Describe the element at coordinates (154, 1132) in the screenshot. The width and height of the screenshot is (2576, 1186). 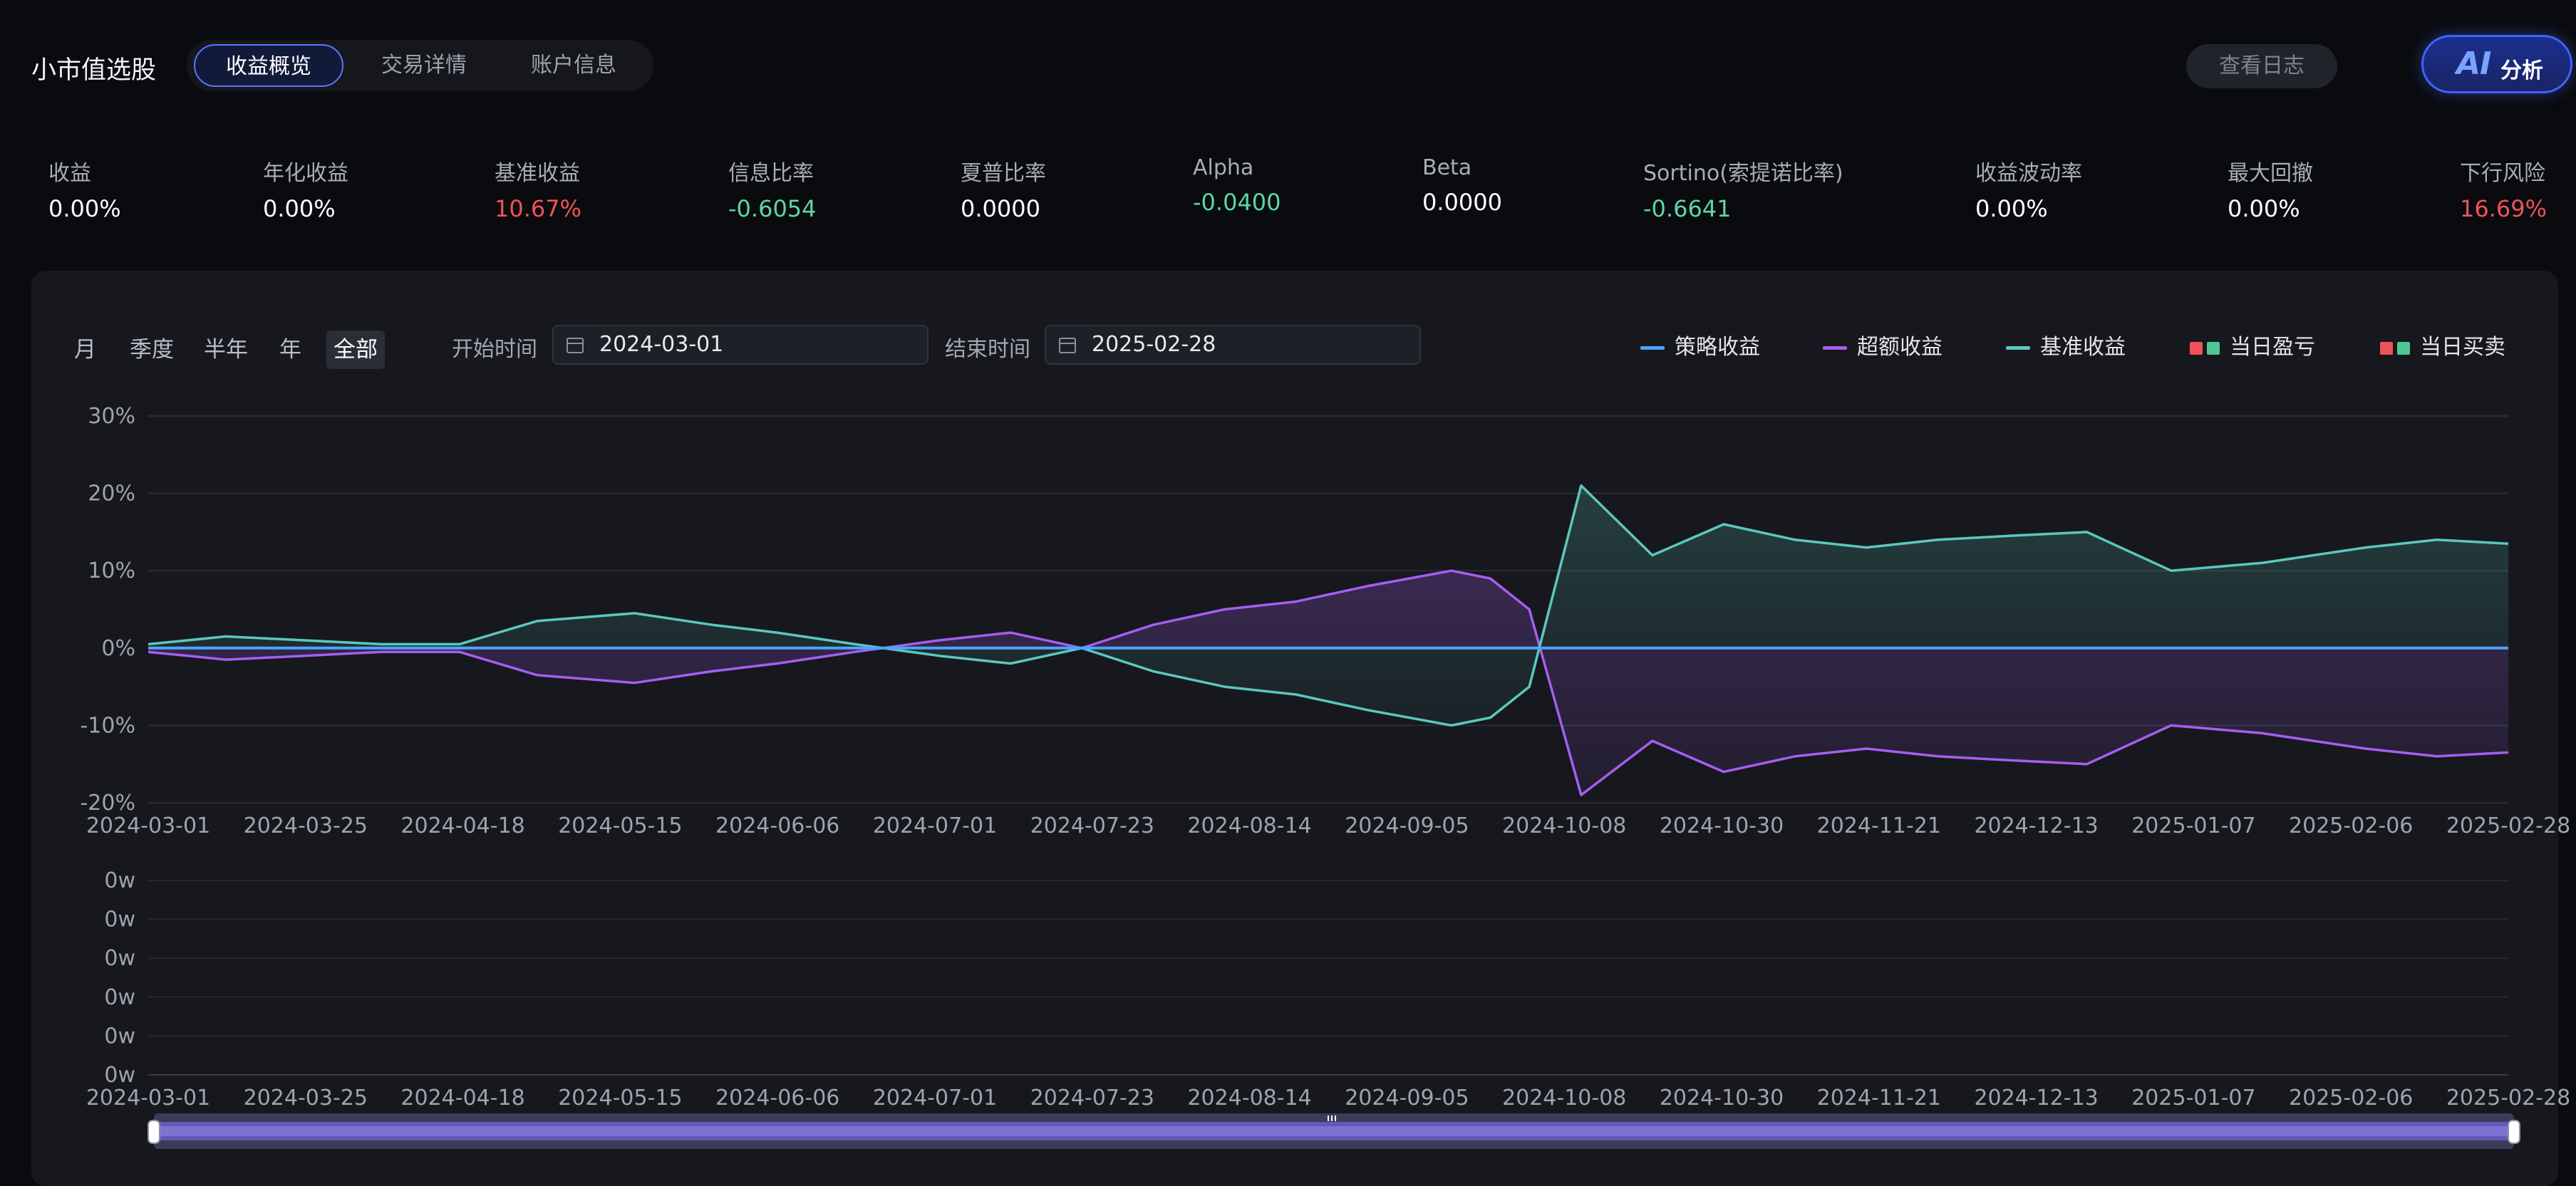
I see `slider-left-handle` at that location.